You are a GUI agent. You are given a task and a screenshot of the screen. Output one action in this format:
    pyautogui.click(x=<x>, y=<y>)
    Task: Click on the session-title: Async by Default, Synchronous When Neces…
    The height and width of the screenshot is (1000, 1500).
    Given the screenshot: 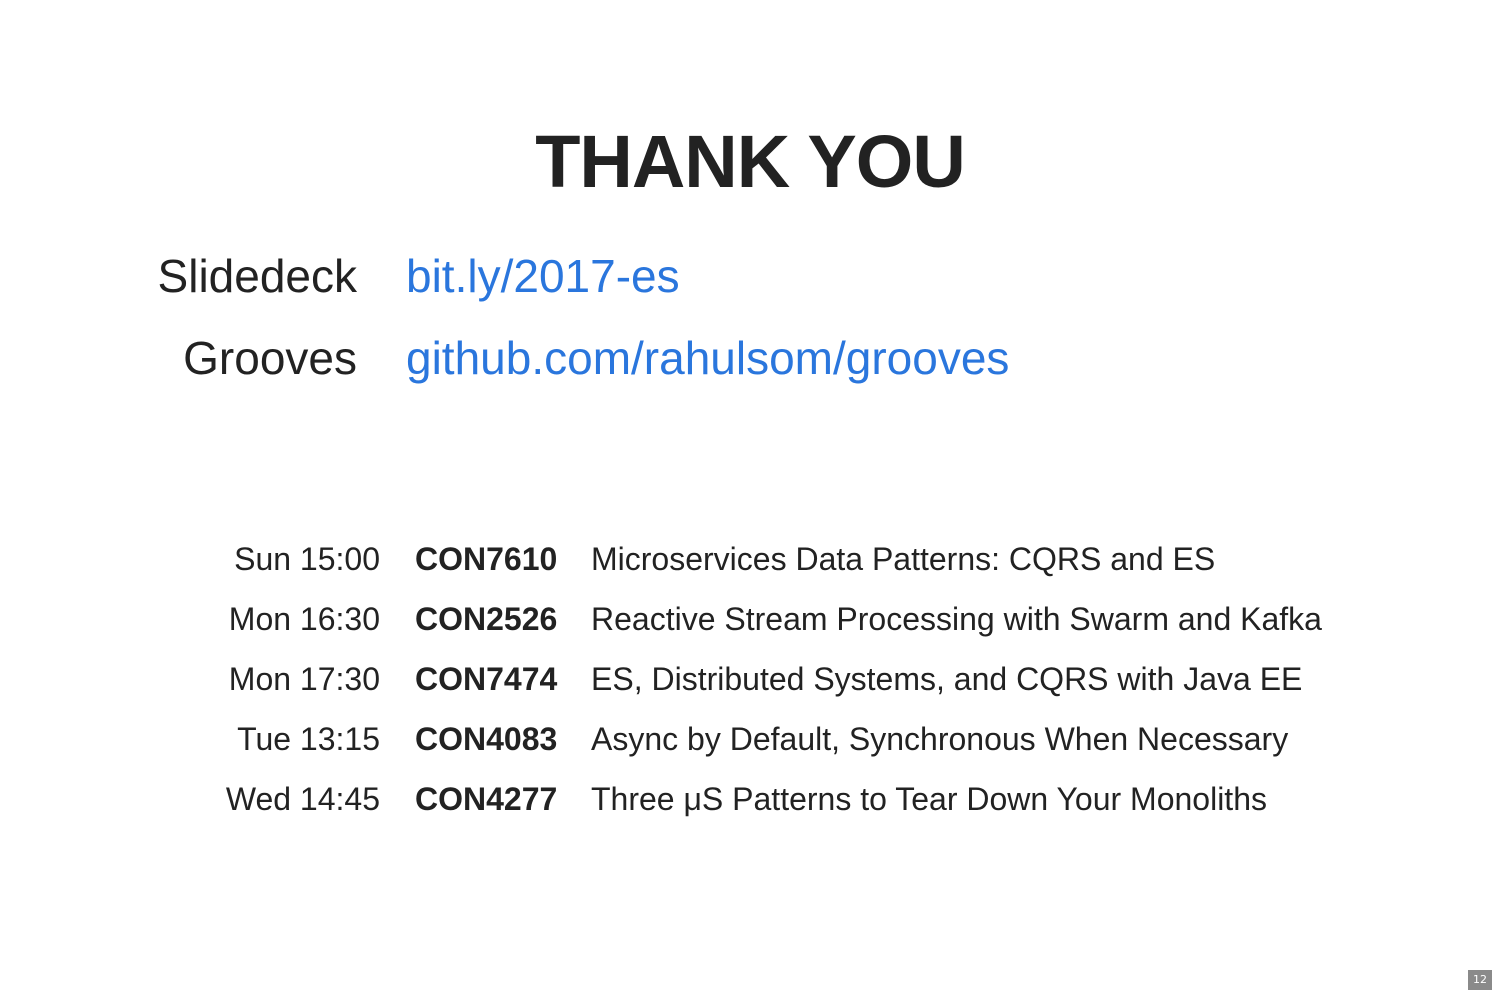 What is the action you would take?
    pyautogui.click(x=940, y=739)
    